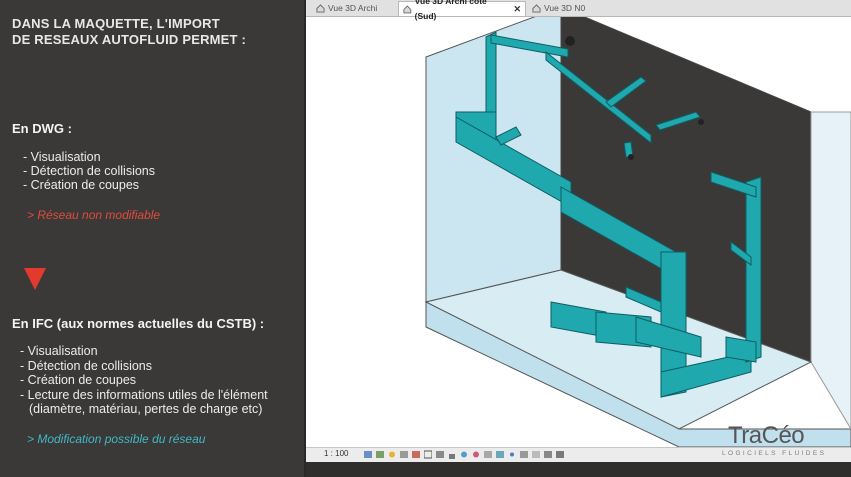 The height and width of the screenshot is (477, 851). What do you see at coordinates (488, 454) in the screenshot?
I see `temporary-properties-icon` at bounding box center [488, 454].